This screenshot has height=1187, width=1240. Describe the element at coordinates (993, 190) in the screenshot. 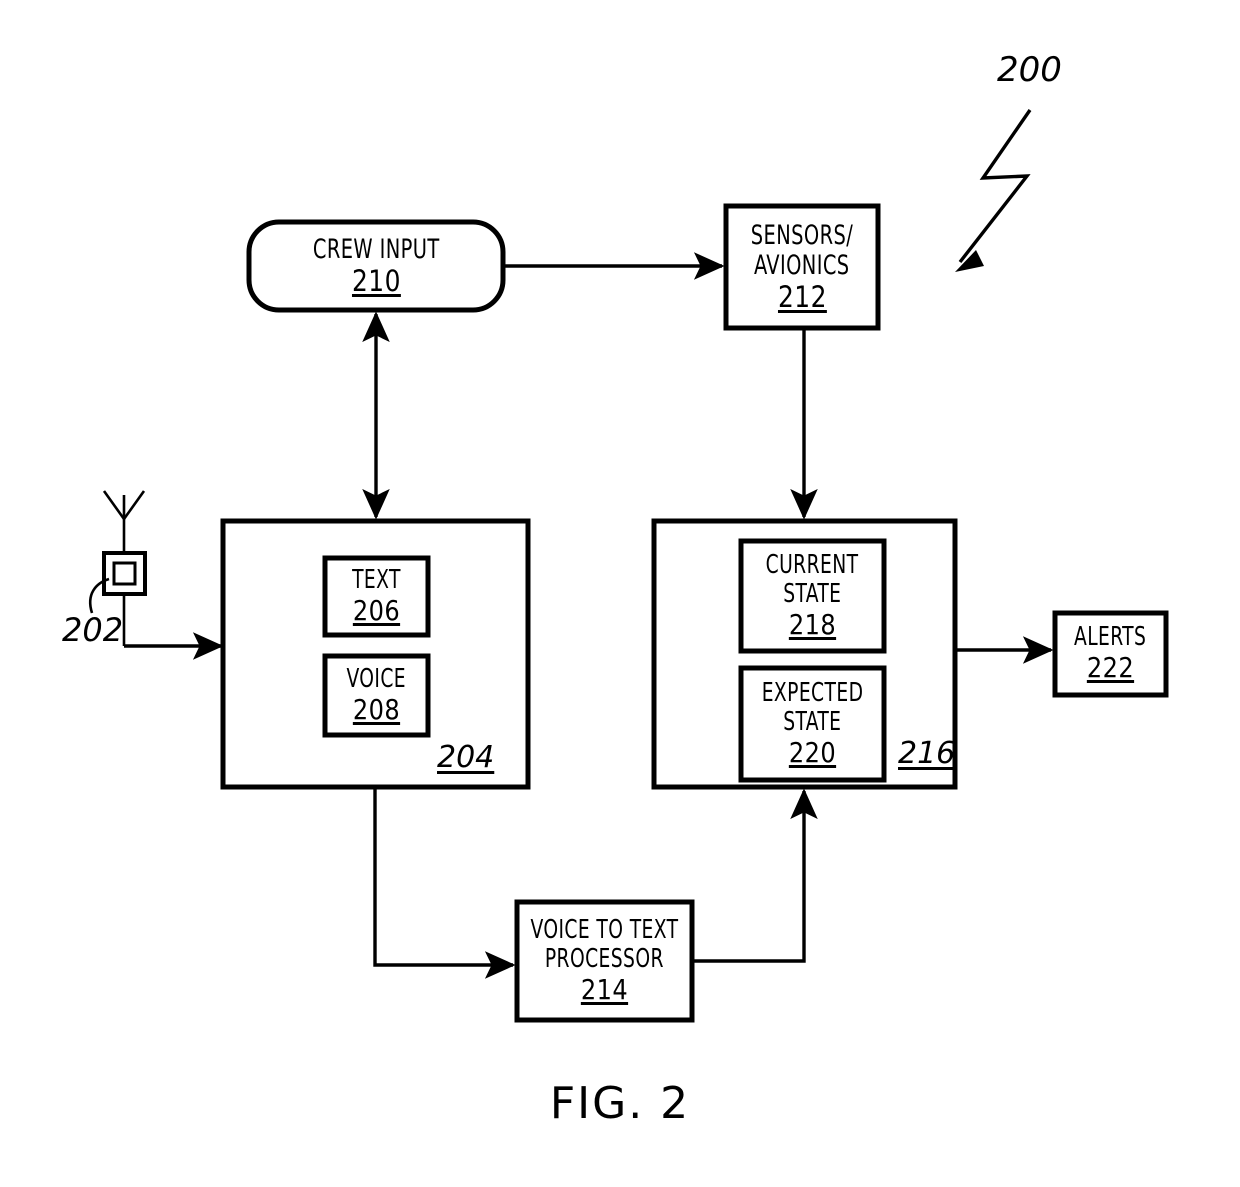

I see `overall-reference-leader-icon` at that location.